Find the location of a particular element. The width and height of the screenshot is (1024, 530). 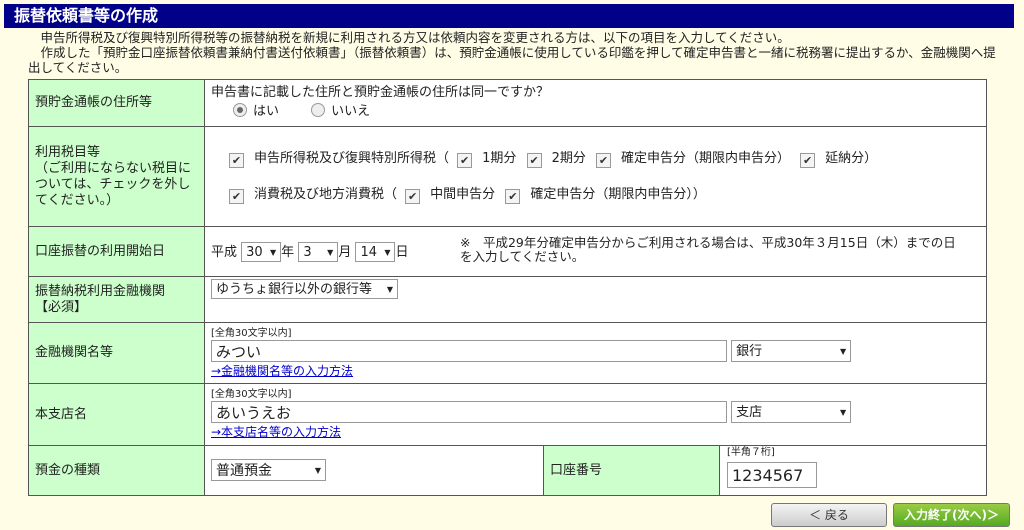

branch-kind-value: 支店 is located at coordinates (749, 412).